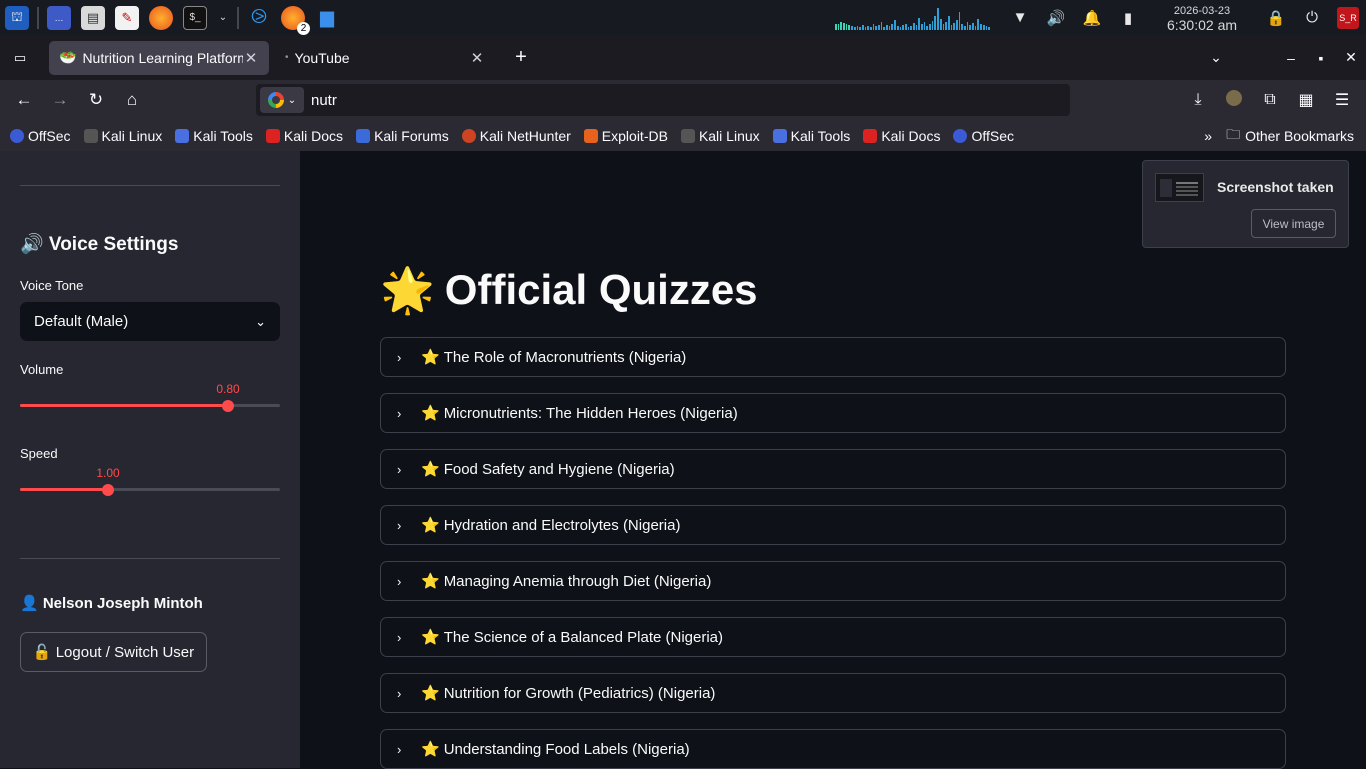  I want to click on bookmark-label: Kali NetHunter, so click(525, 135).